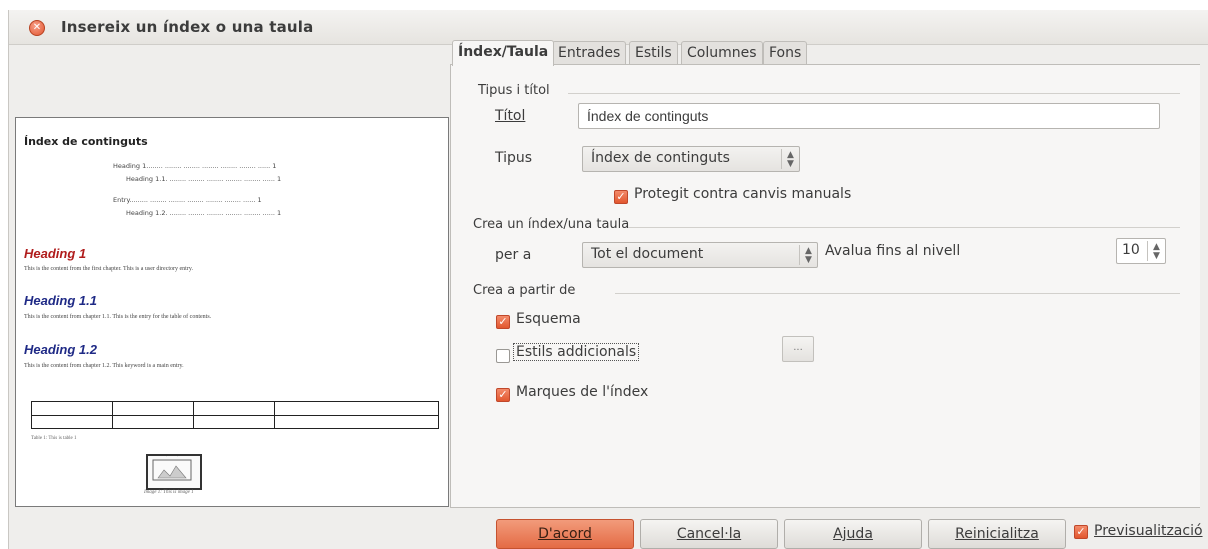 The width and height of the screenshot is (1208, 549). I want to click on title-input, so click(869, 116).